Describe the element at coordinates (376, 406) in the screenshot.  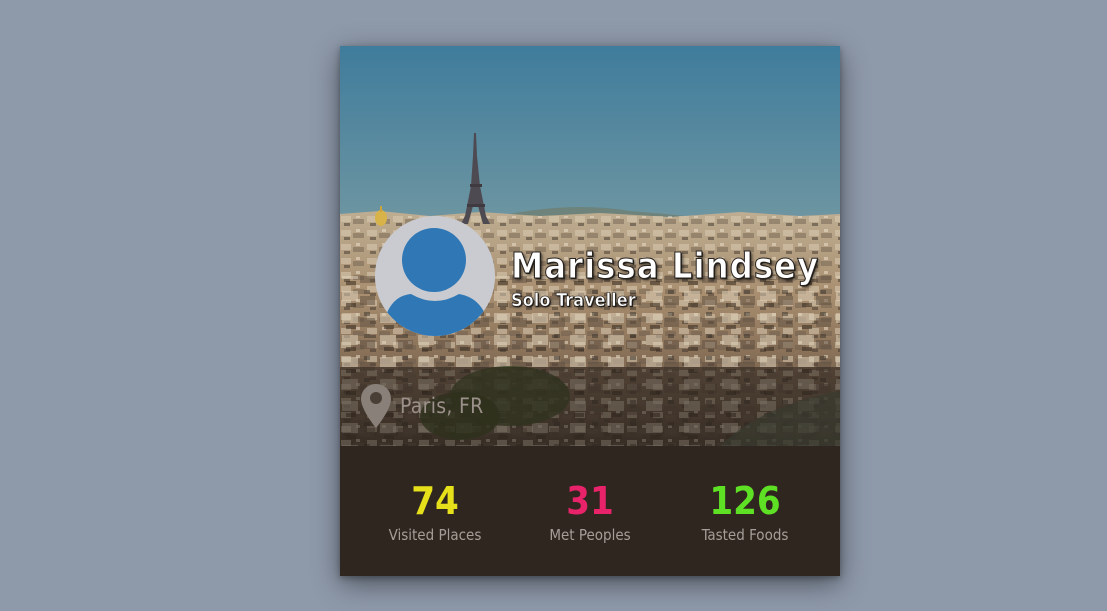
I see `map-pin-icon` at that location.